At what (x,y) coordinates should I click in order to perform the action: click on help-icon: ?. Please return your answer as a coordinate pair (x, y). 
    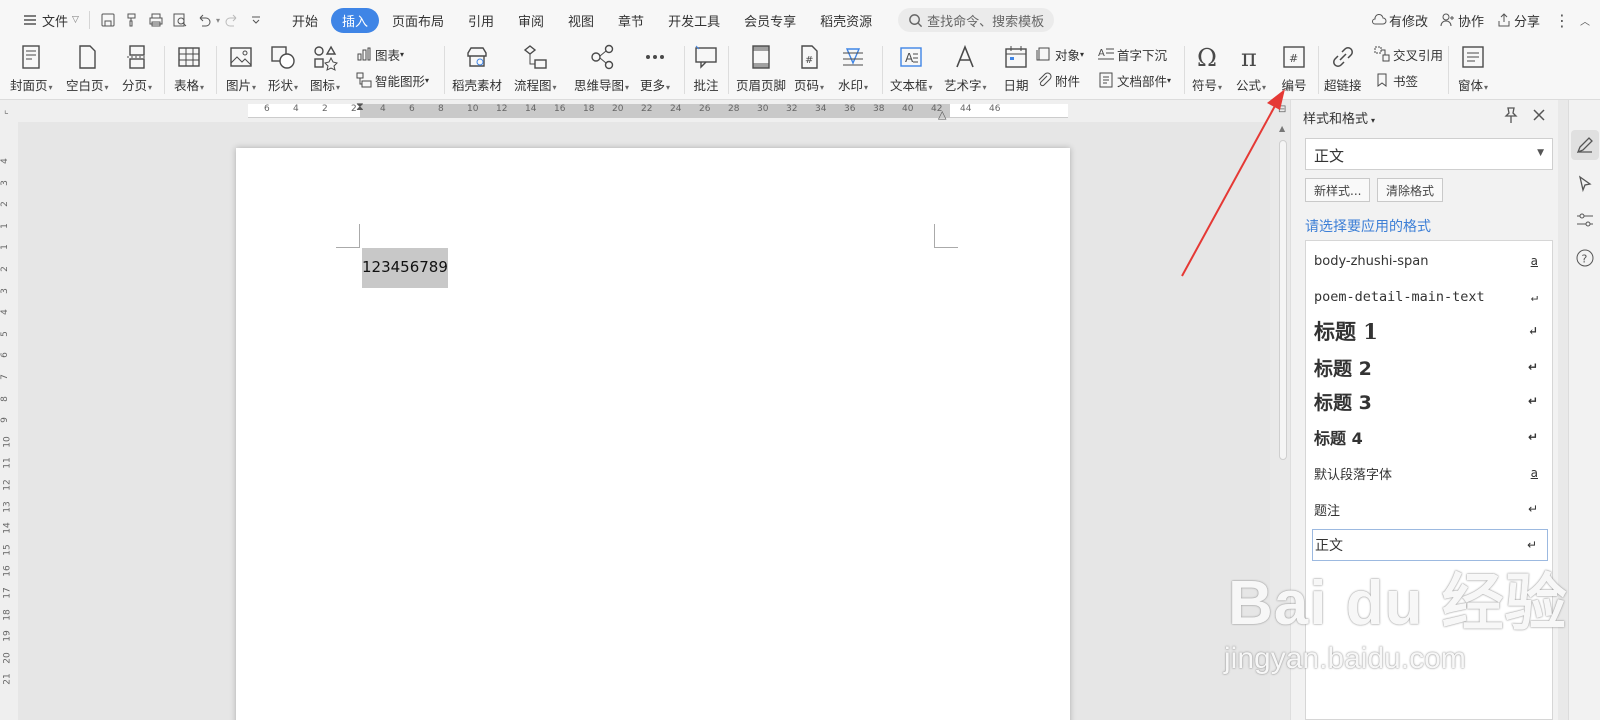
    Looking at the image, I should click on (1585, 258).